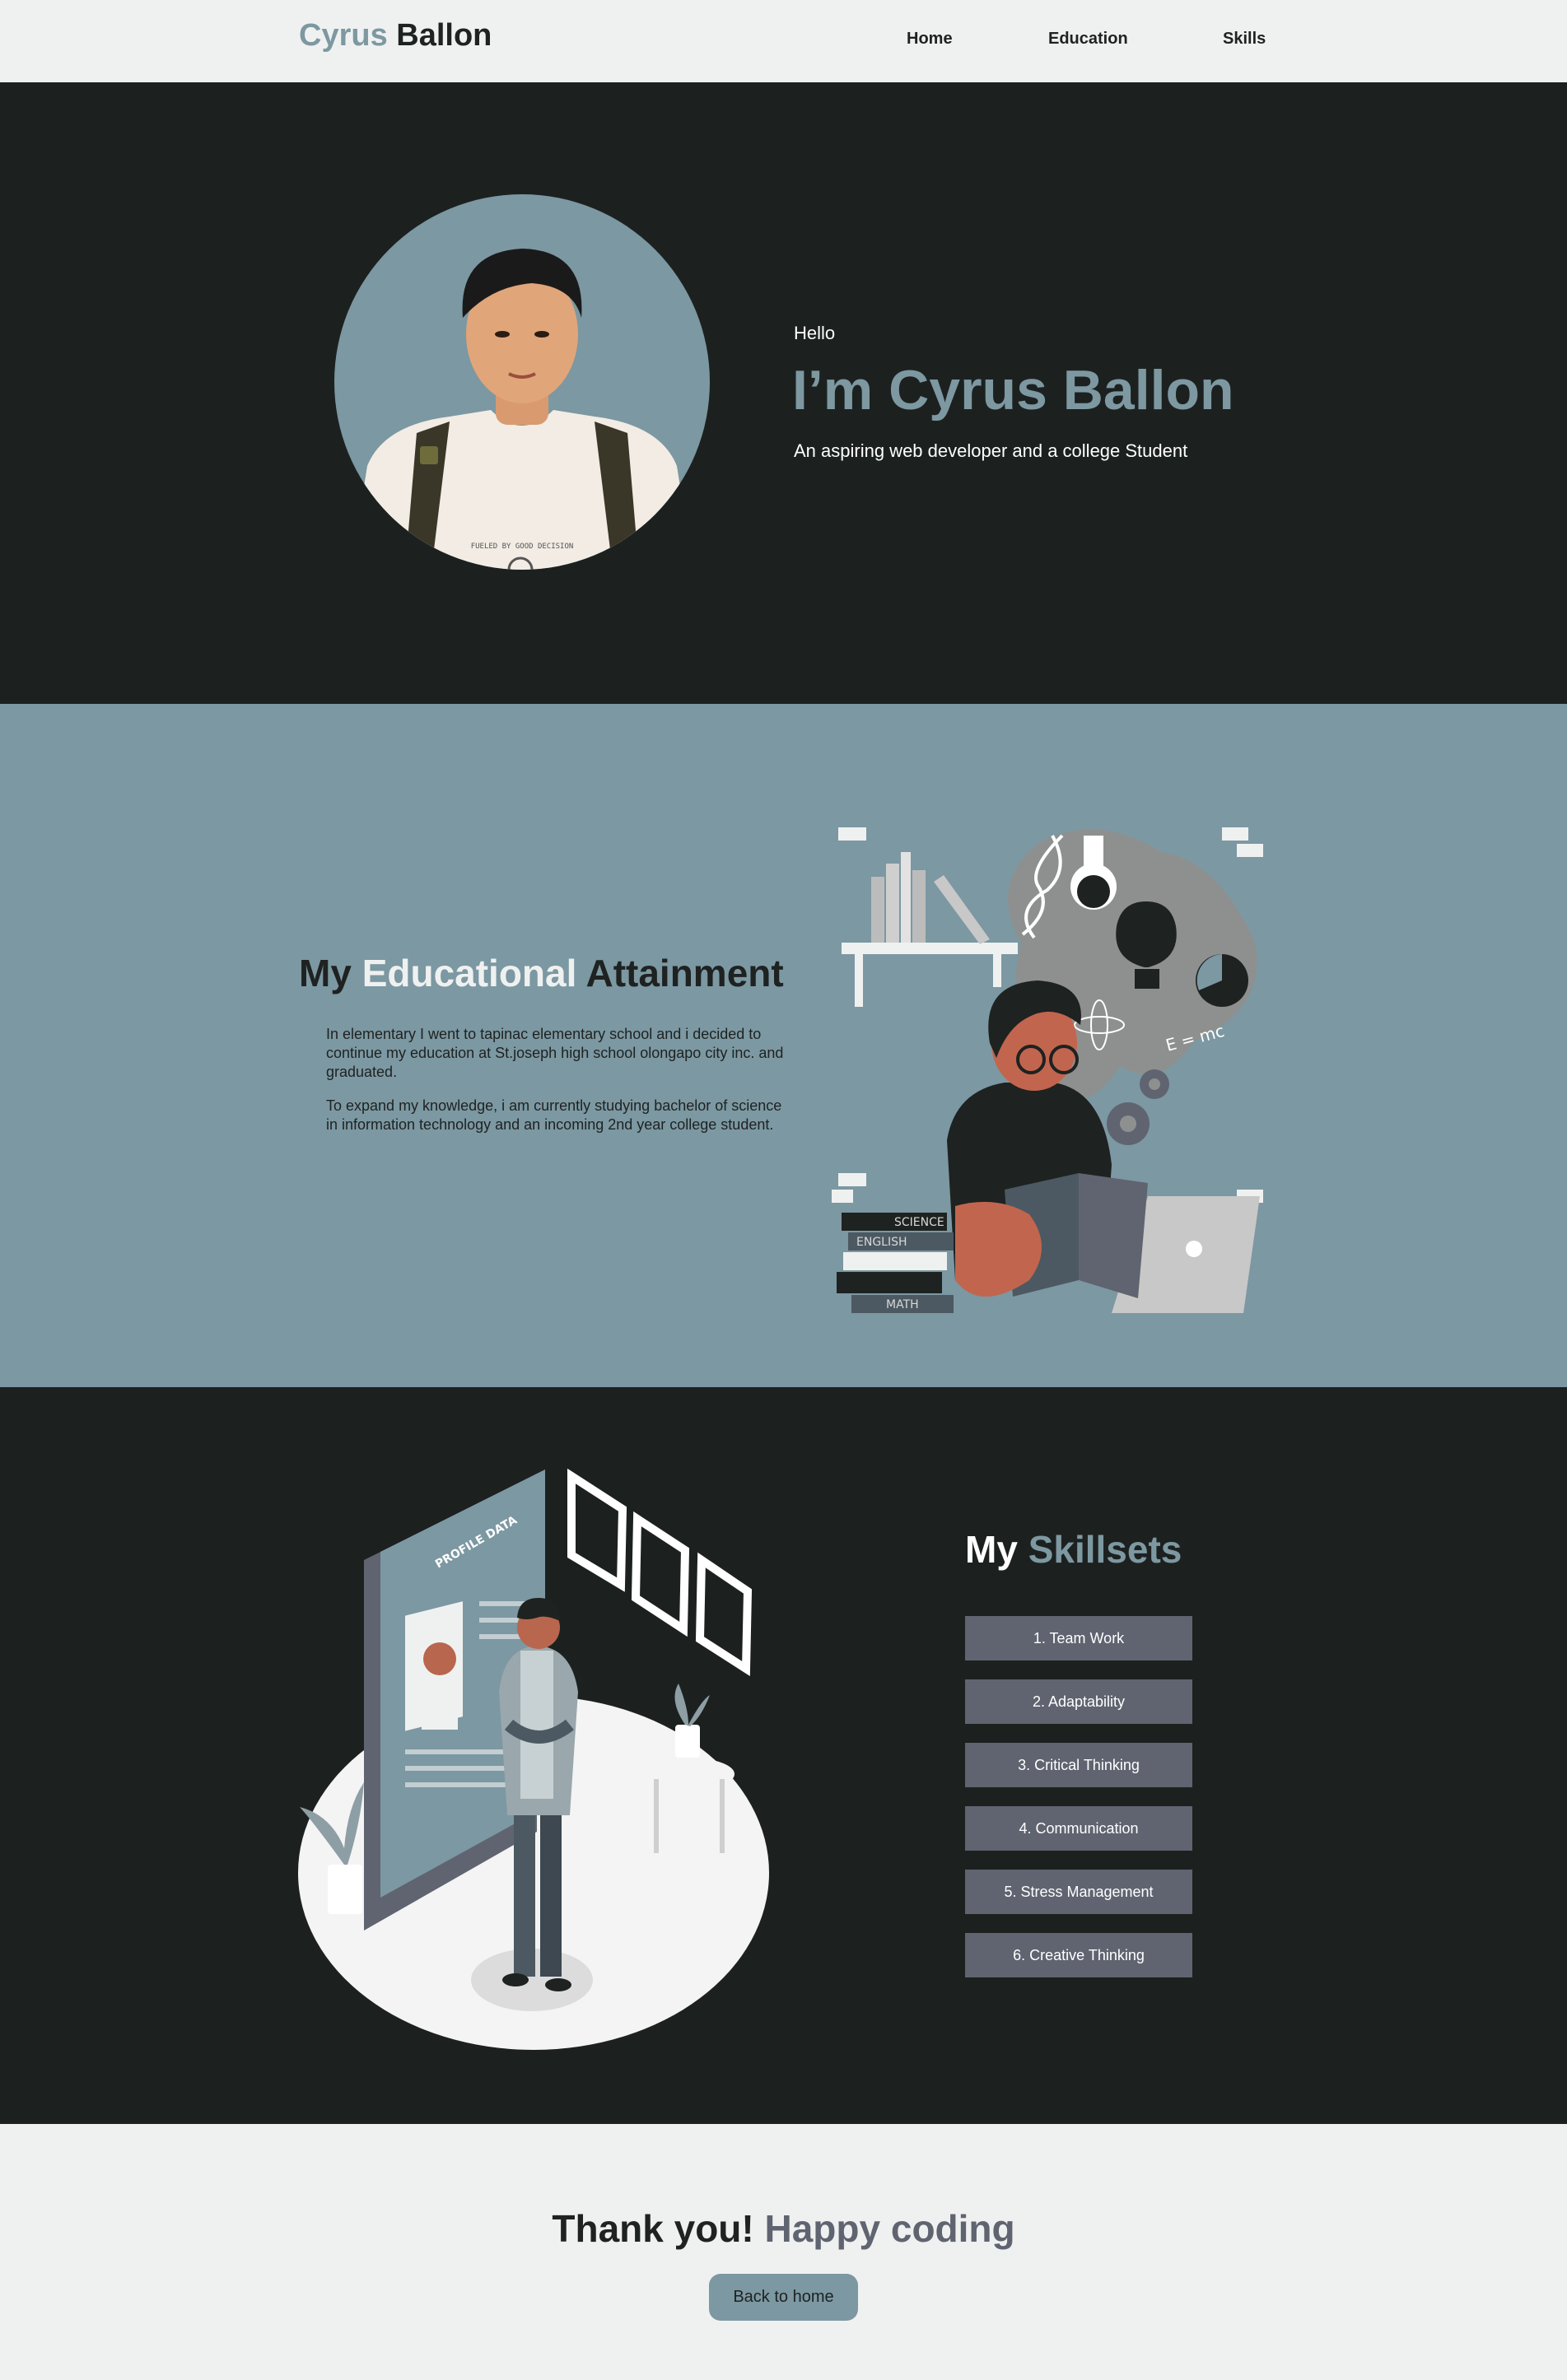 The height and width of the screenshot is (2380, 1567). What do you see at coordinates (882, 1242) in the screenshot?
I see `book-english-label: ENGLISH` at bounding box center [882, 1242].